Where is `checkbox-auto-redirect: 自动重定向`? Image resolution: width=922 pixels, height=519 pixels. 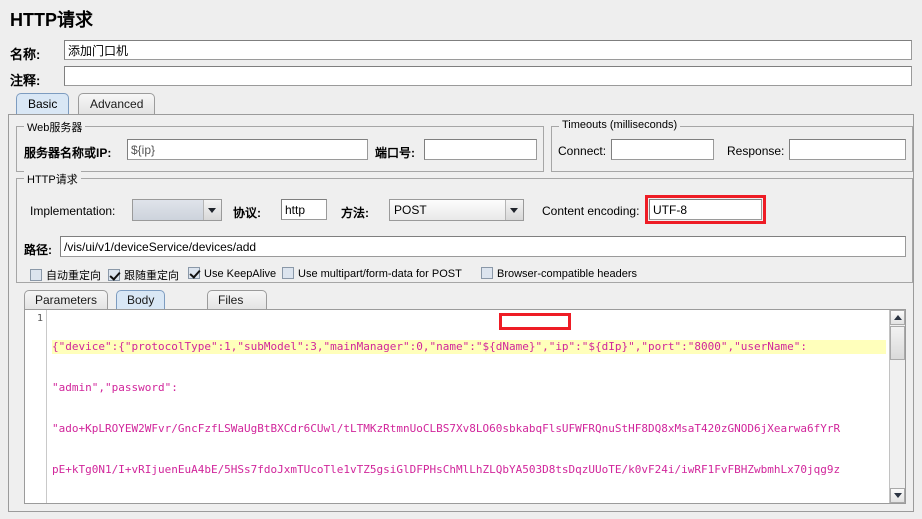 checkbox-auto-redirect: 自动重定向 is located at coordinates (65, 275).